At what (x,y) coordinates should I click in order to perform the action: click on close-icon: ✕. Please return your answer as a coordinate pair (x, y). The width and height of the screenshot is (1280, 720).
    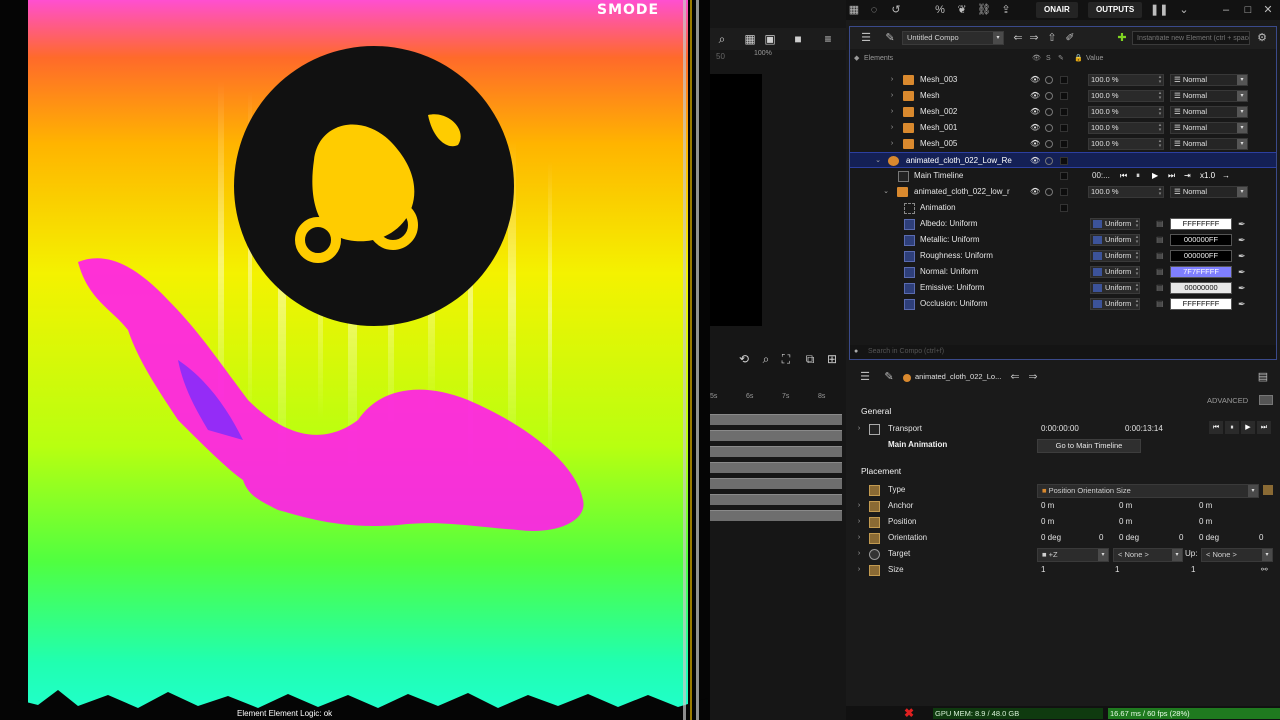
    Looking at the image, I should click on (1268, 10).